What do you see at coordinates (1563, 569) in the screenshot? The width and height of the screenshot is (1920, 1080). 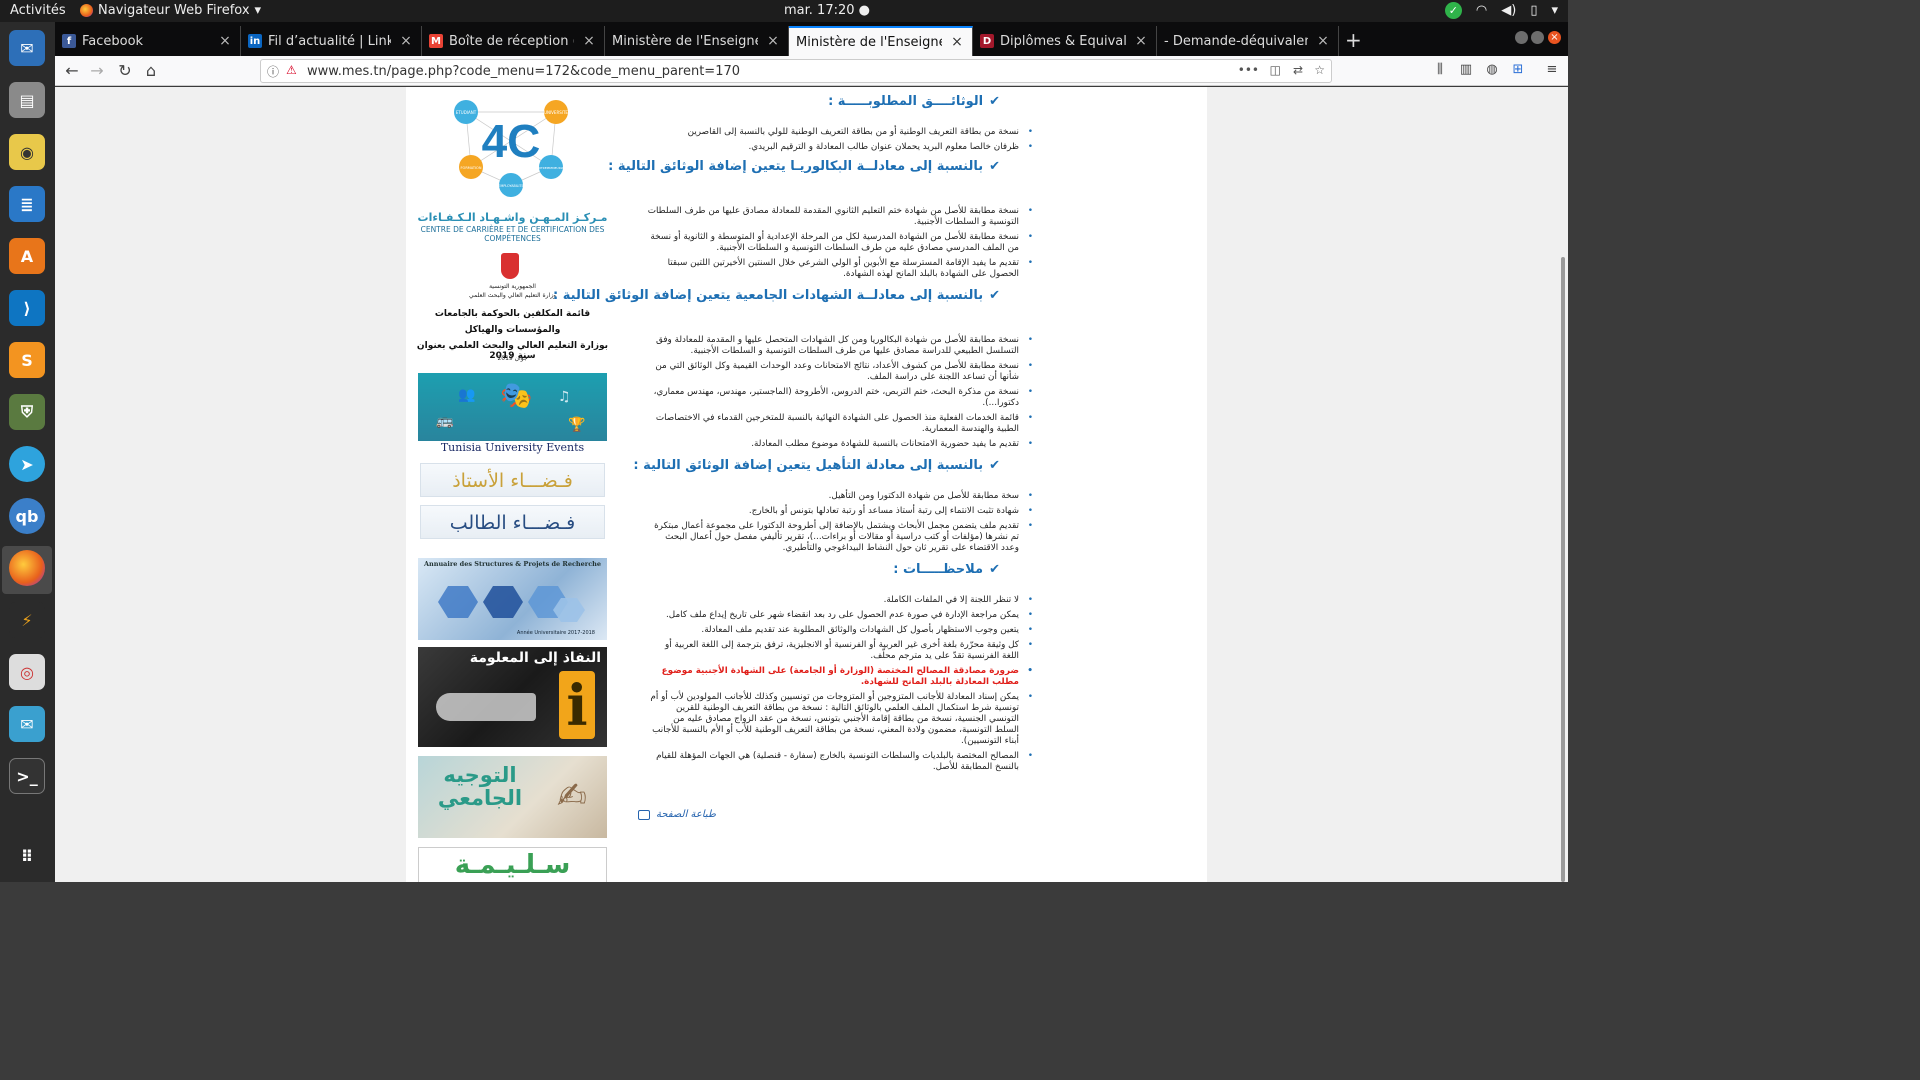 I see `scrollbar-thumb` at bounding box center [1563, 569].